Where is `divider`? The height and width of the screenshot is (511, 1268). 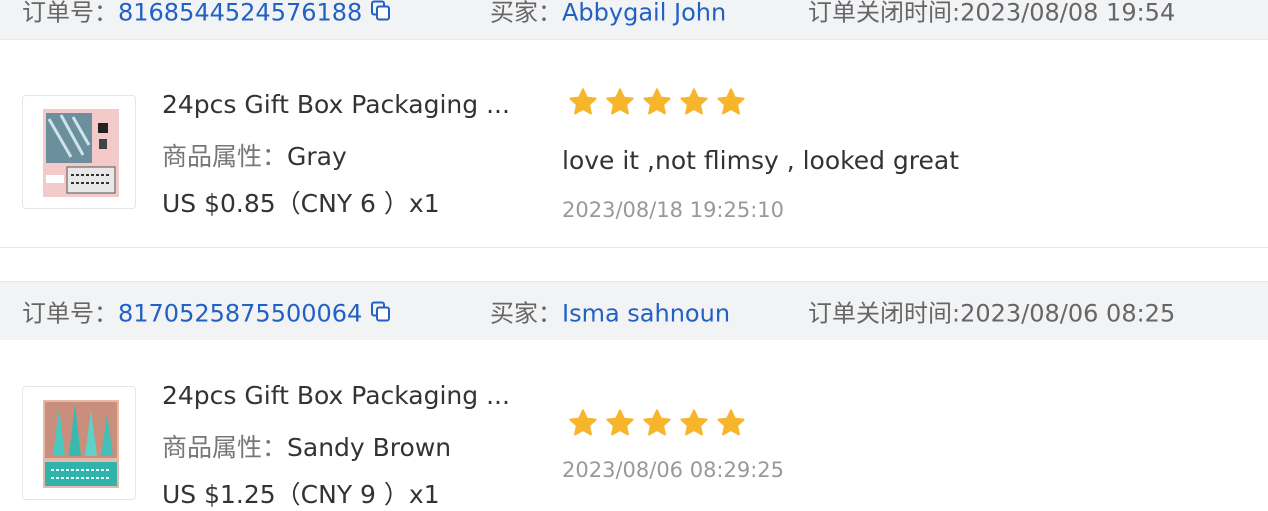
divider is located at coordinates (634, 247).